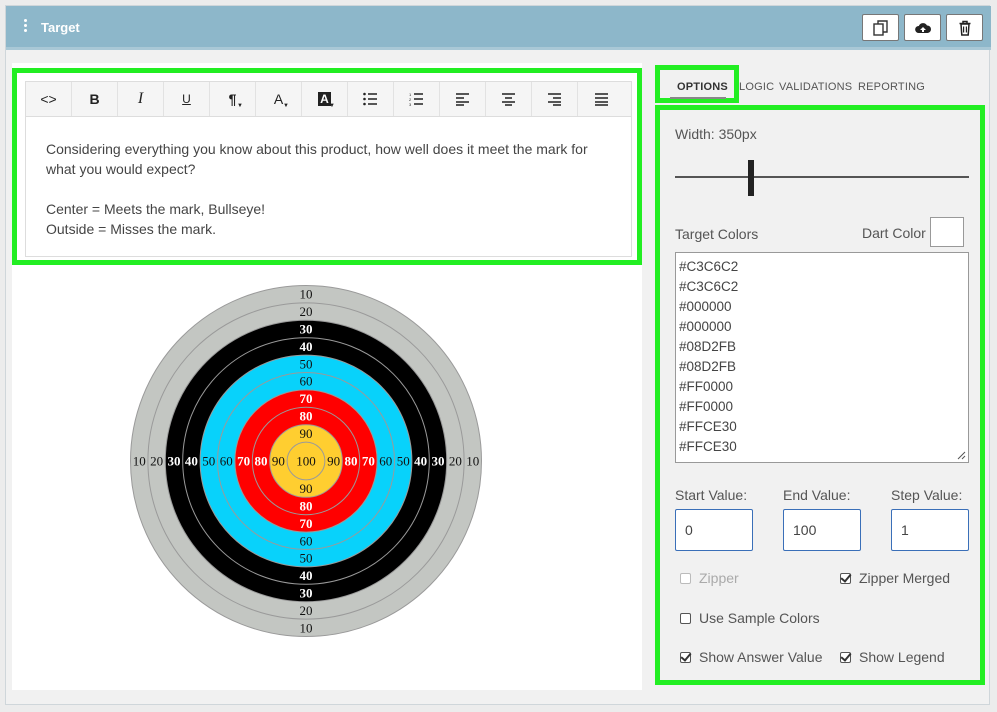 The height and width of the screenshot is (712, 997). I want to click on ring-value-label: 100, so click(306, 461).